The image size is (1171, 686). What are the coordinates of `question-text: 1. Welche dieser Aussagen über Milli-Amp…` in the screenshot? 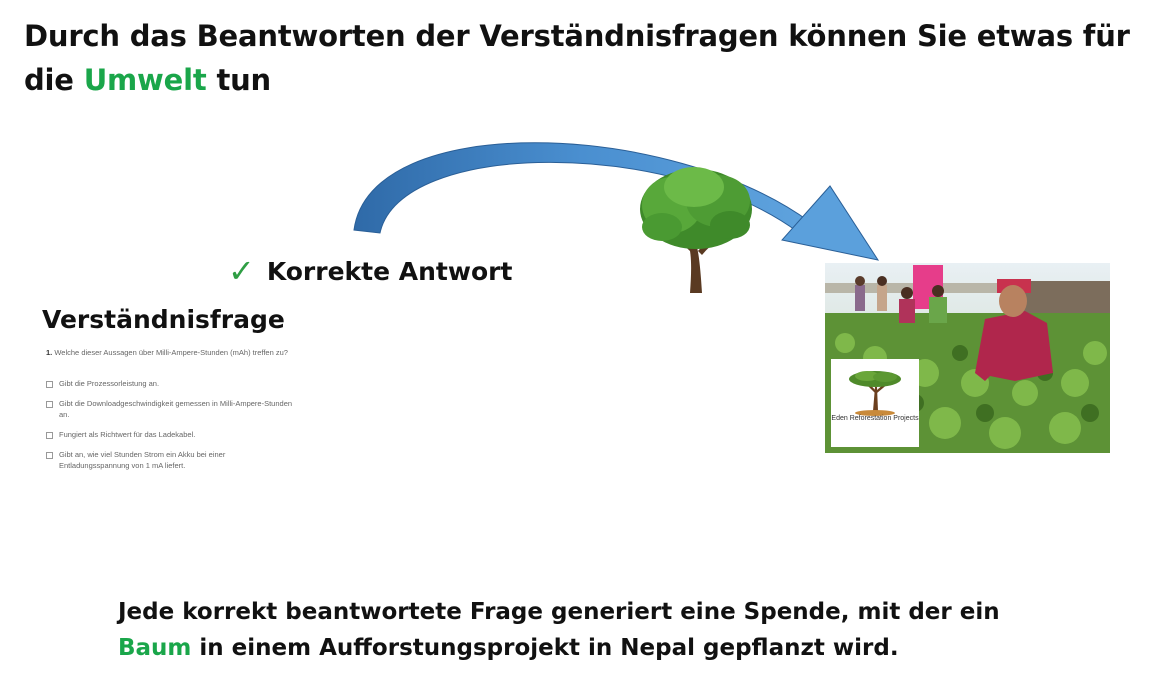 It's located at (171, 352).